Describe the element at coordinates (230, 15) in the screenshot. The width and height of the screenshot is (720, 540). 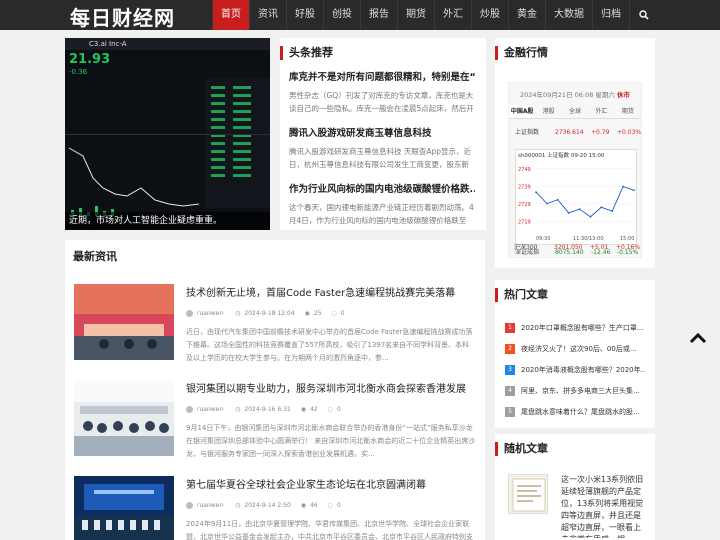
I see `nav-item-home: 首页` at that location.